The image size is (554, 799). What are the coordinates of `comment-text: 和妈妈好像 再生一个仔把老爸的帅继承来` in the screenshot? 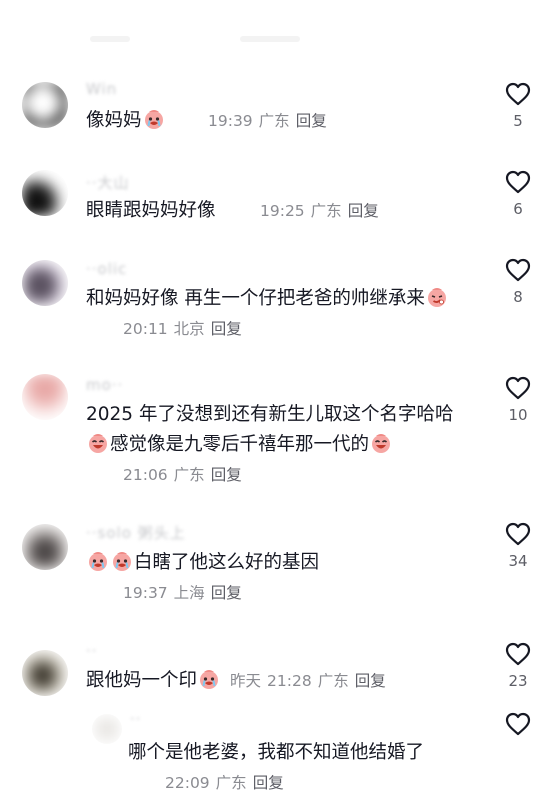 It's located at (267, 299).